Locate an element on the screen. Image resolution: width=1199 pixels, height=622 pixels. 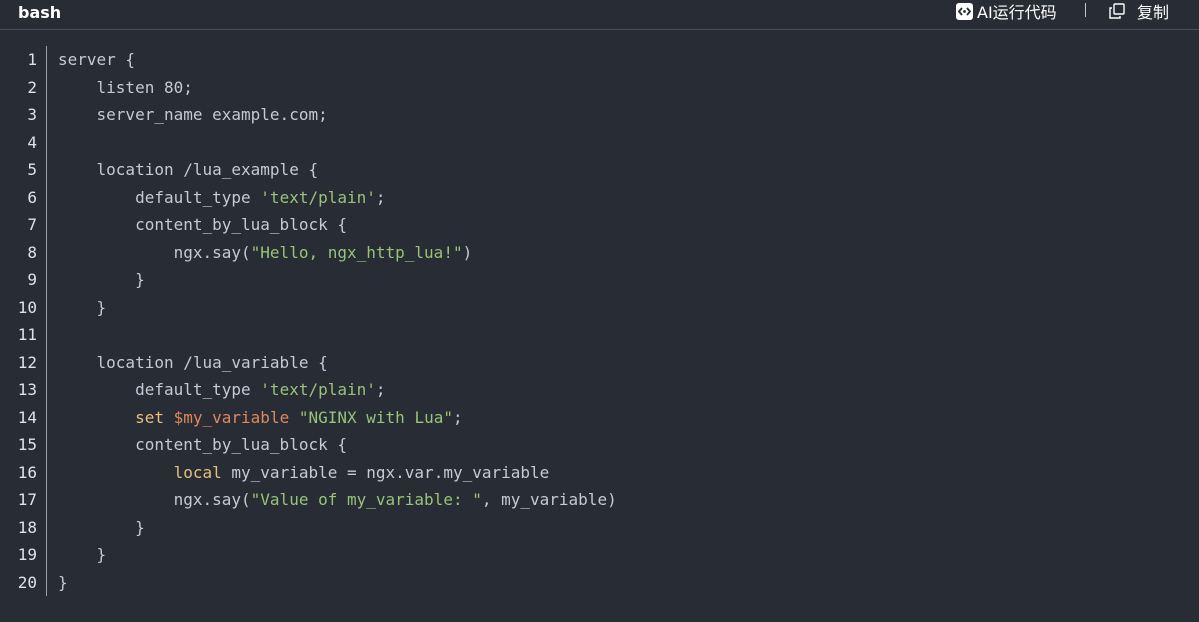
line-number: 16 is located at coordinates (27, 472).